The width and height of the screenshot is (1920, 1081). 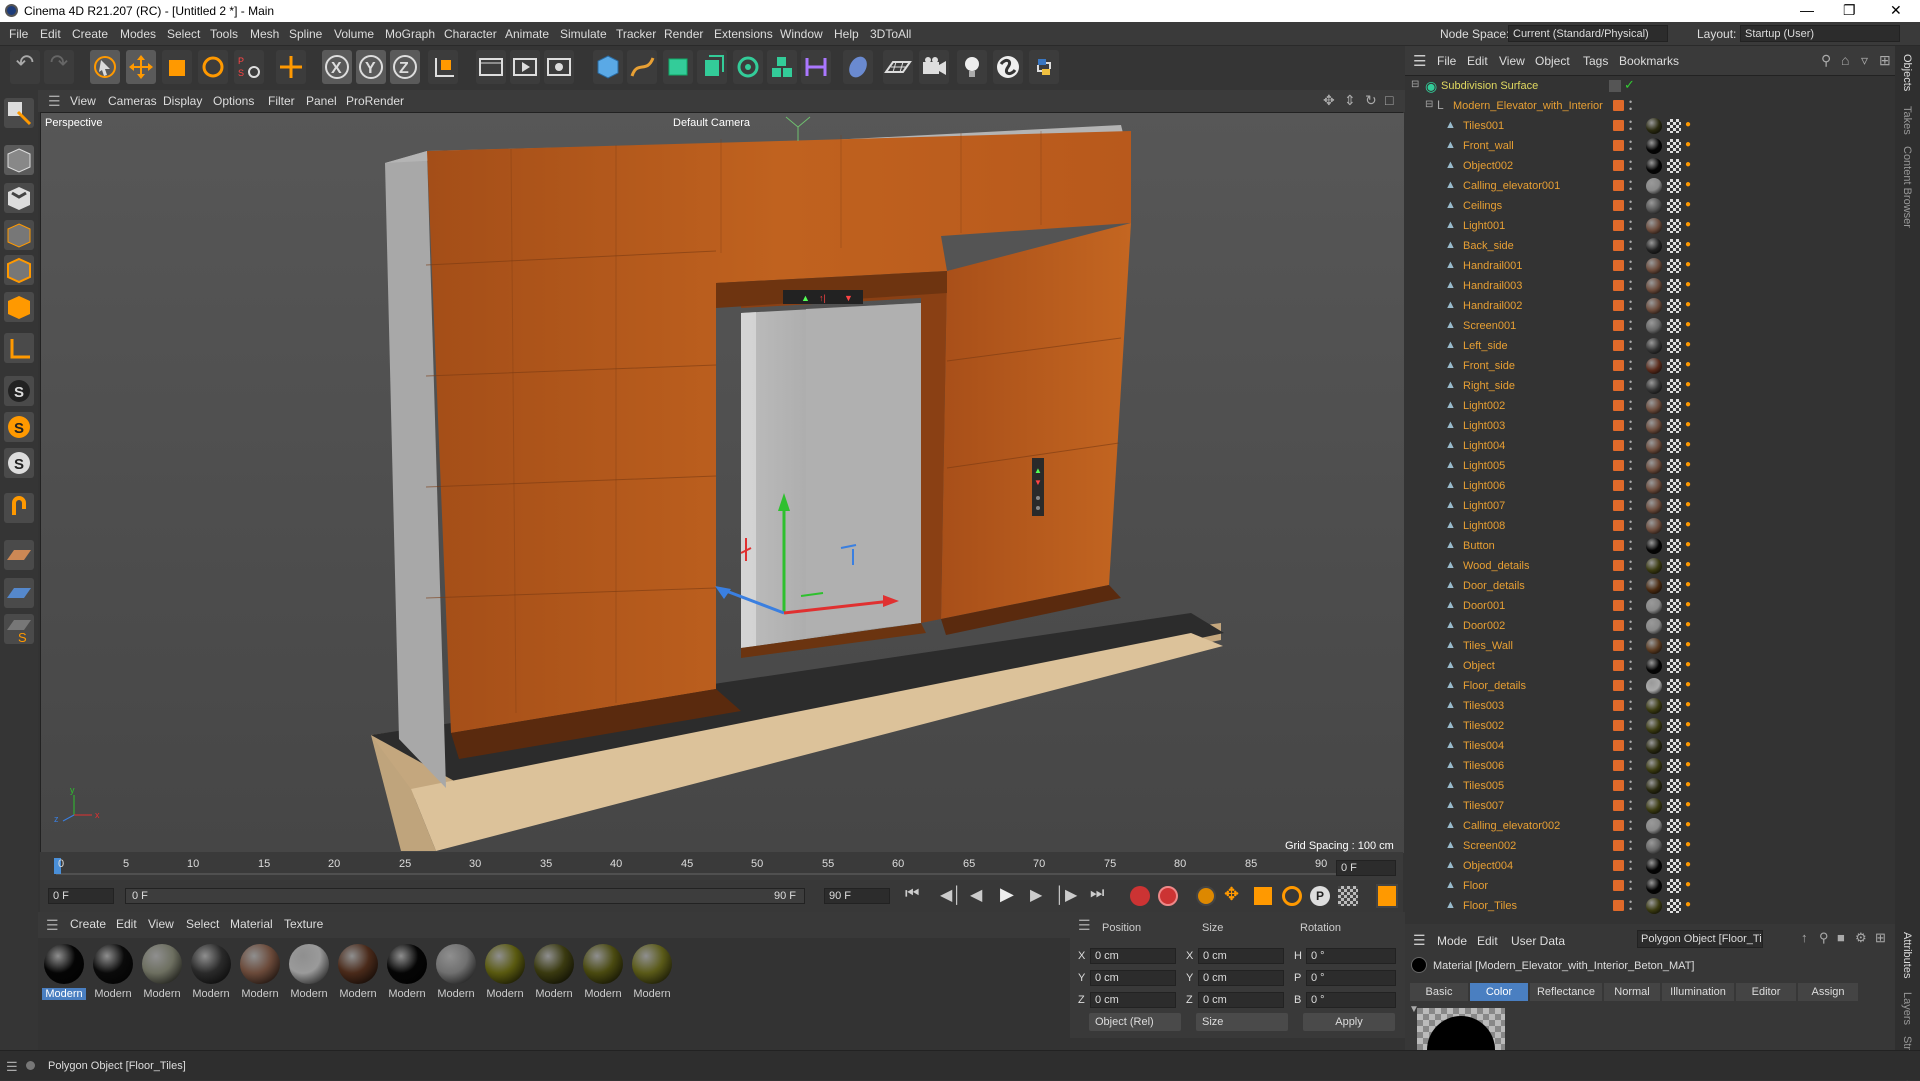 What do you see at coordinates (50, 34) in the screenshot?
I see `menu-edit: Edit` at bounding box center [50, 34].